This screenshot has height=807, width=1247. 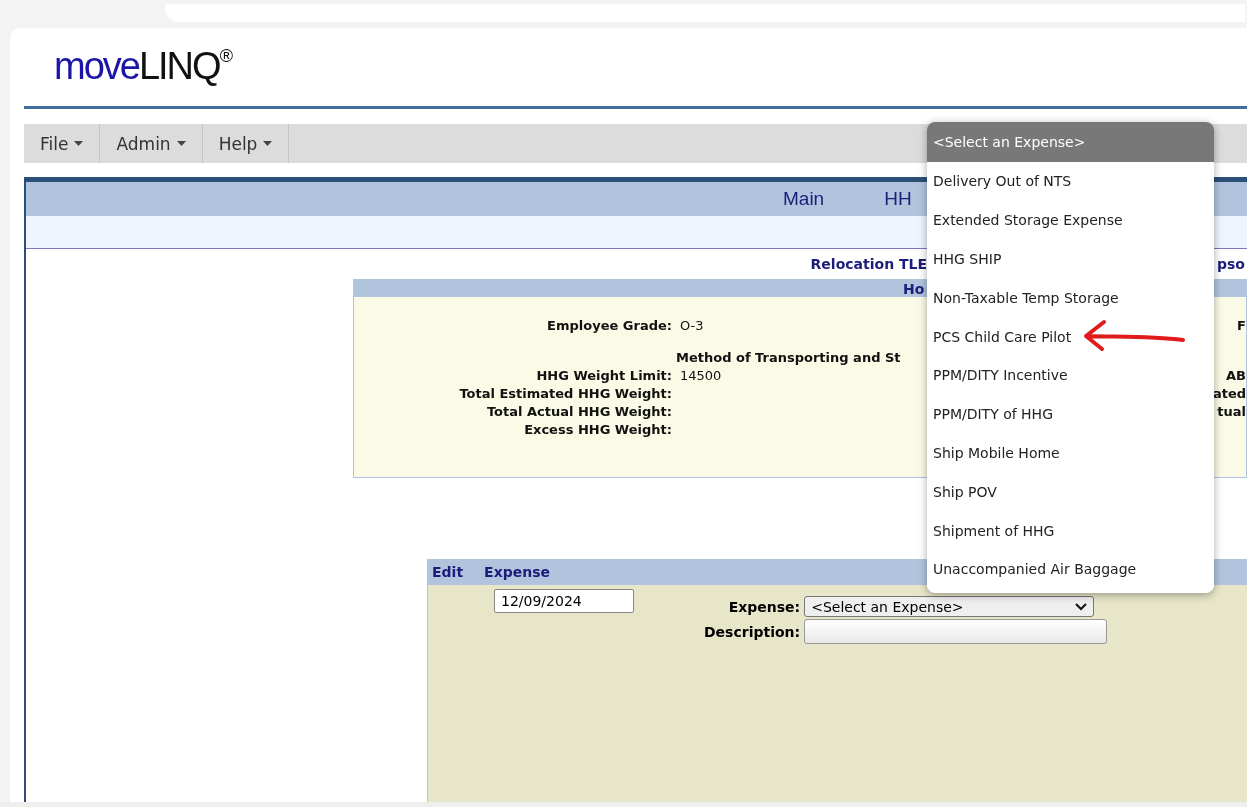 I want to click on field-label: F, so click(x=1241, y=326).